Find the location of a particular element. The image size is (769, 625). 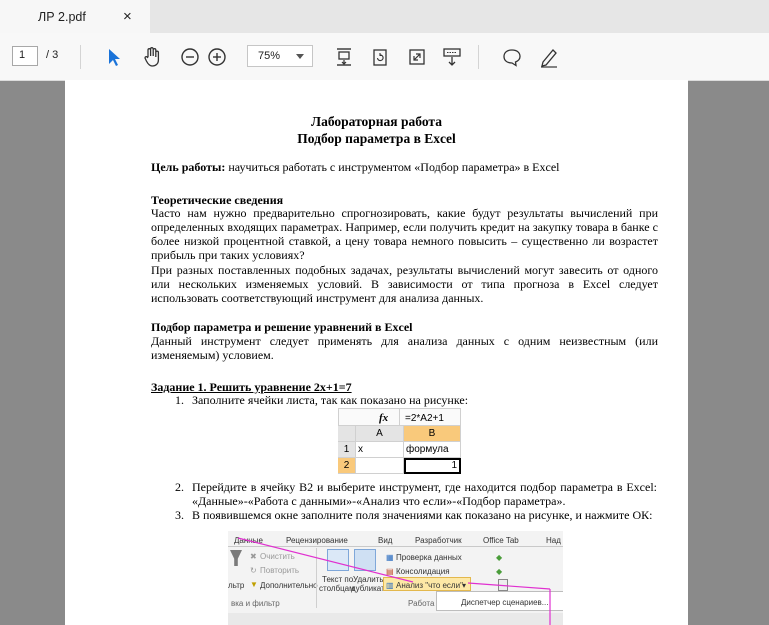

list-item-number: 1. is located at coordinates (179, 400).